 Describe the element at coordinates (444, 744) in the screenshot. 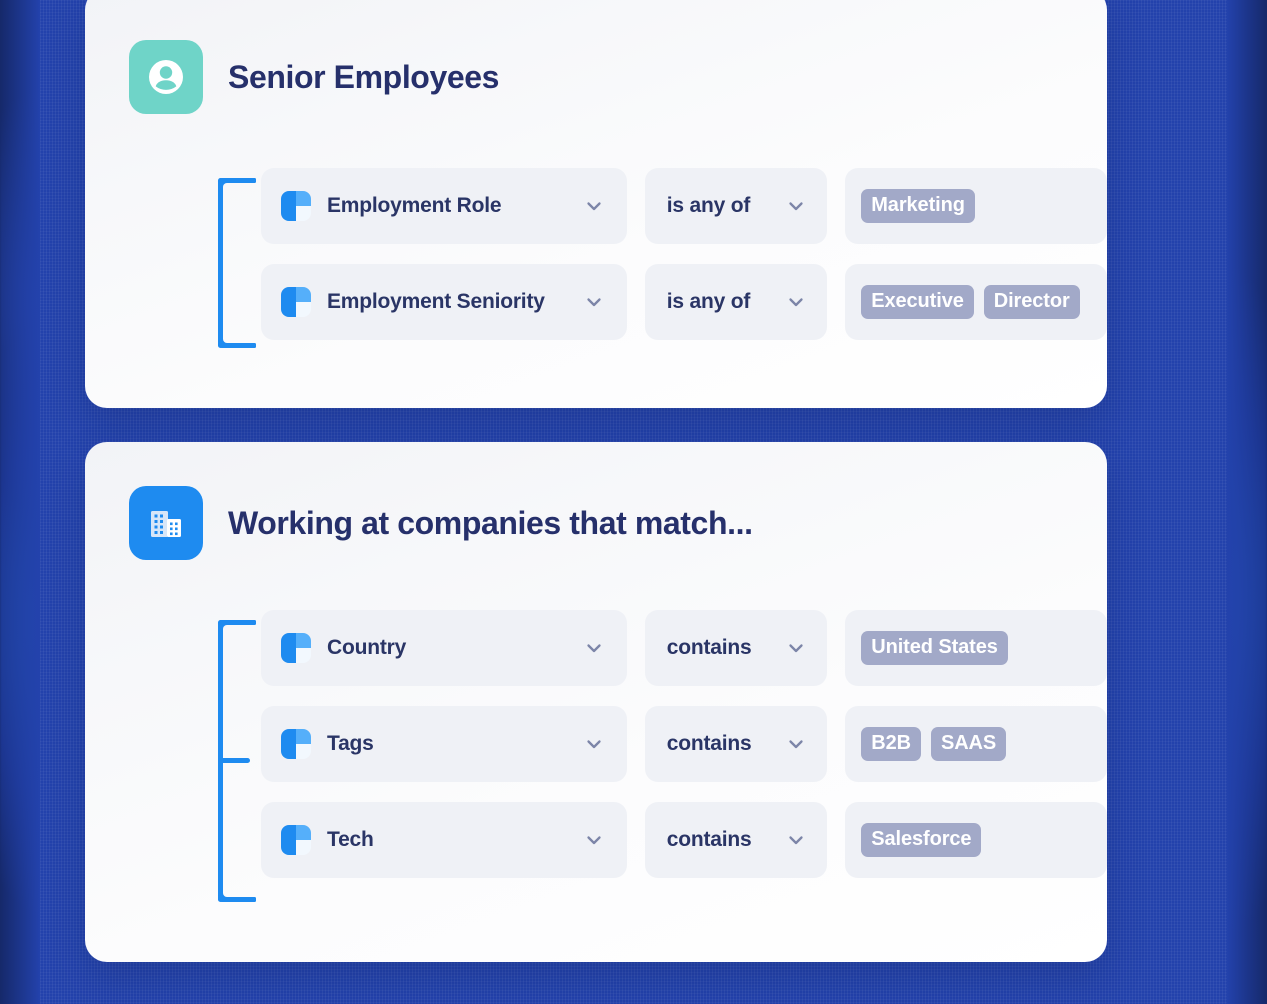

I see `field-selector: Tags` at that location.